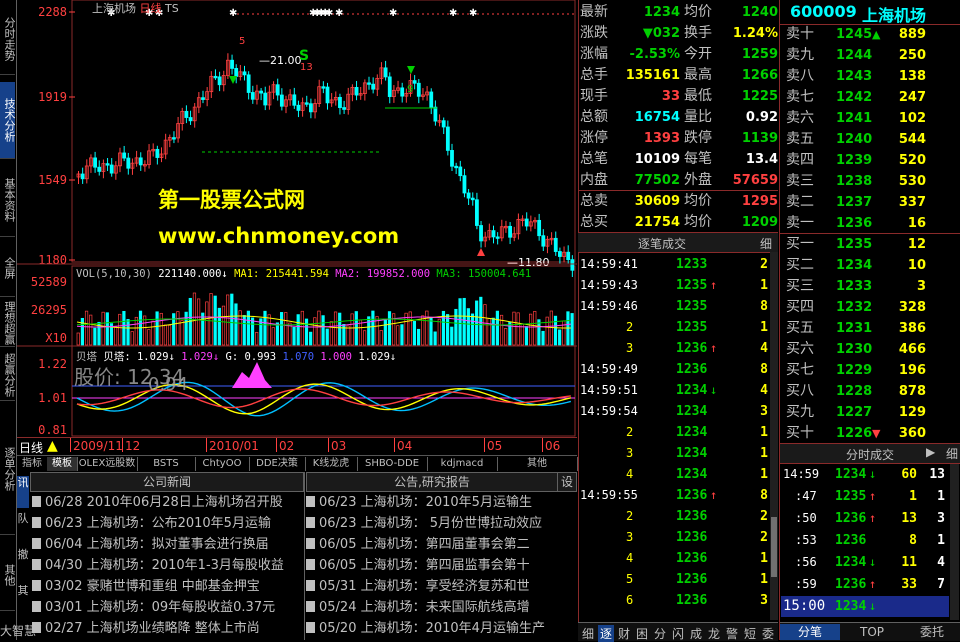  What do you see at coordinates (810, 632) in the screenshot?
I see `orderbook-tab-0: 分笔` at bounding box center [810, 632].